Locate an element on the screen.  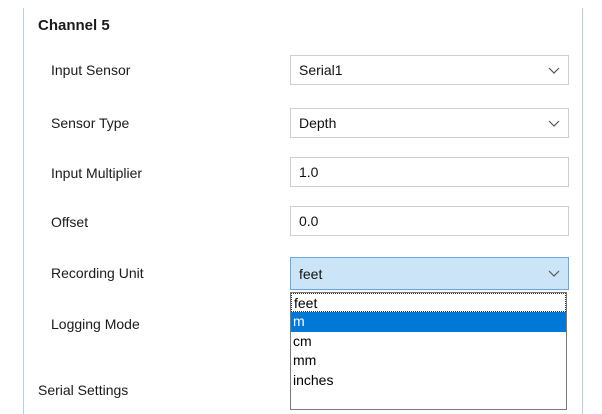
serial-settings-heading: Serial Settings is located at coordinates (83, 390).